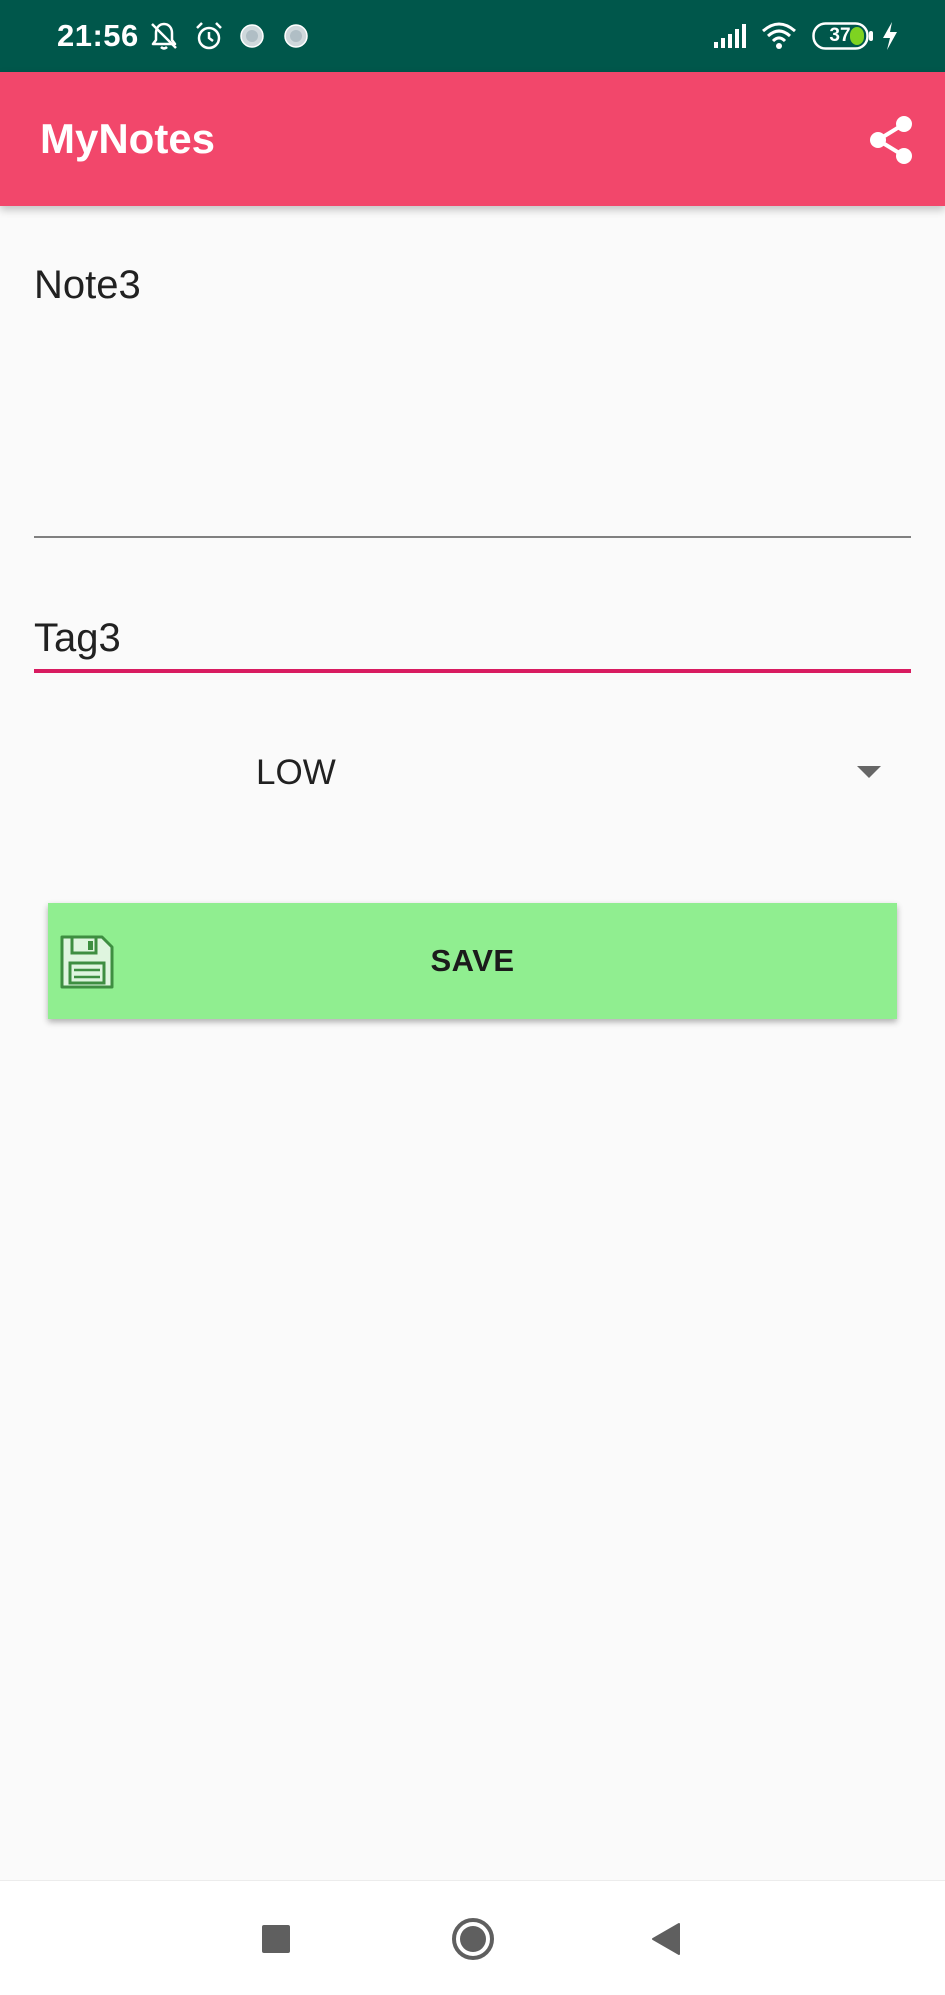 The image size is (945, 1995). I want to click on cellular-signal-icon, so click(730, 36).